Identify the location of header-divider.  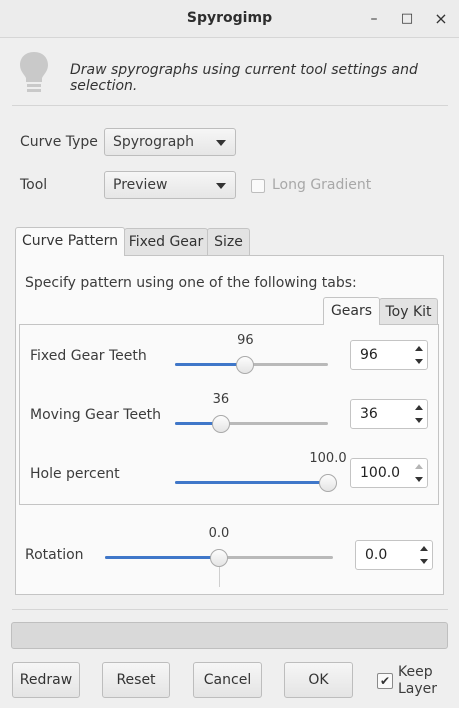
(230, 105).